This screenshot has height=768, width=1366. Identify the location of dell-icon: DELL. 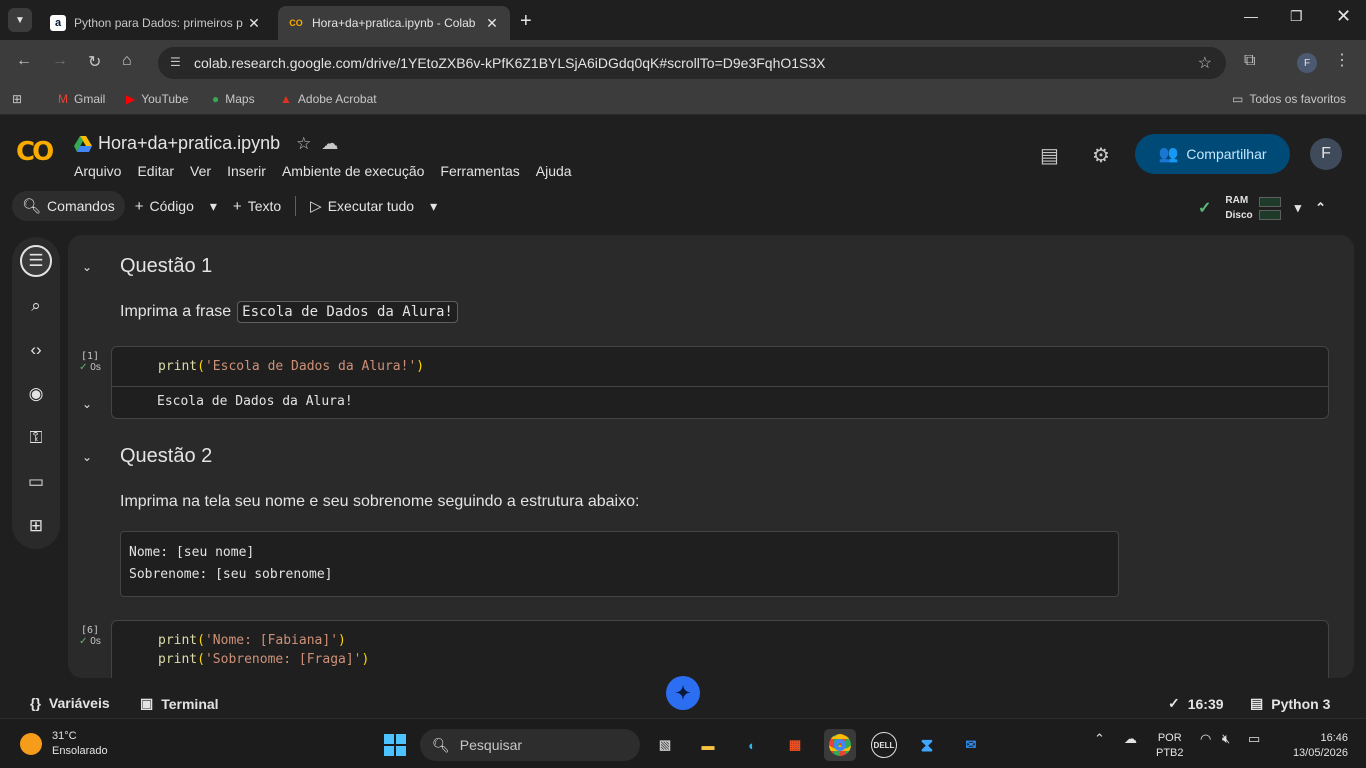
(884, 745).